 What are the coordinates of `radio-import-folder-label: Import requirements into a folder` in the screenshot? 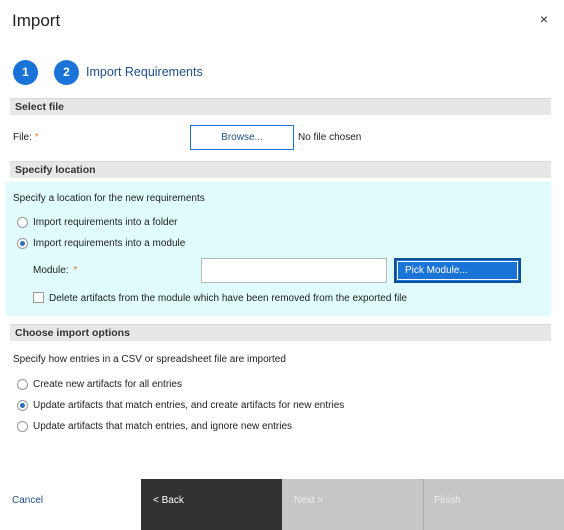 It's located at (105, 222).